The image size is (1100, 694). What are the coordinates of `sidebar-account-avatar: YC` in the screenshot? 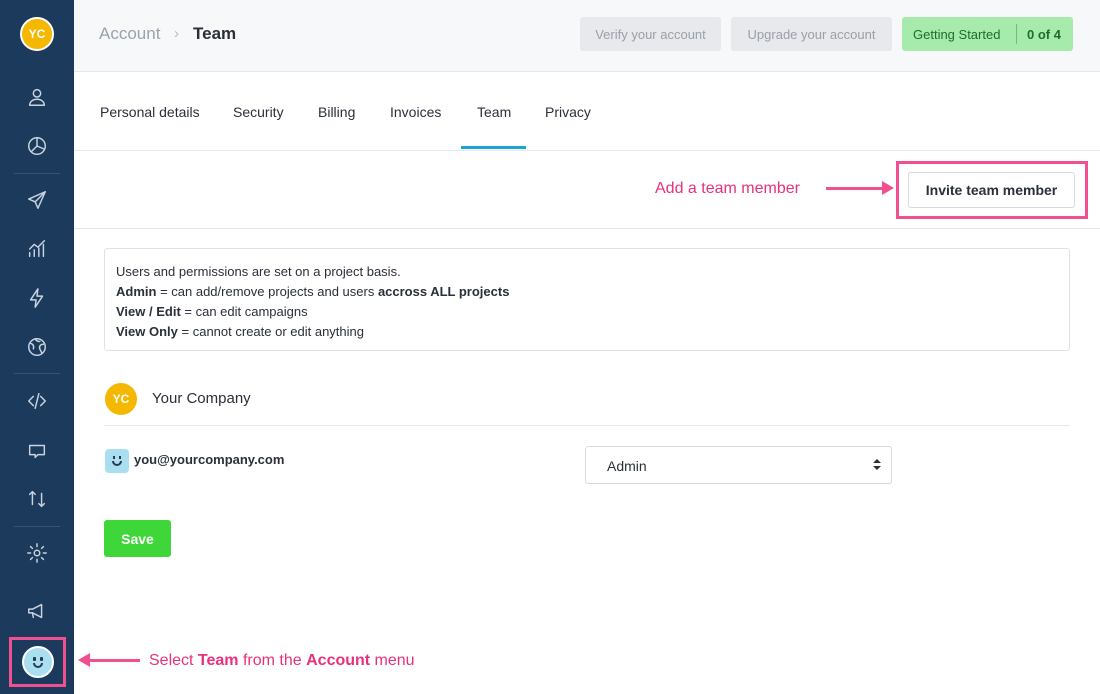 It's located at (37, 34).